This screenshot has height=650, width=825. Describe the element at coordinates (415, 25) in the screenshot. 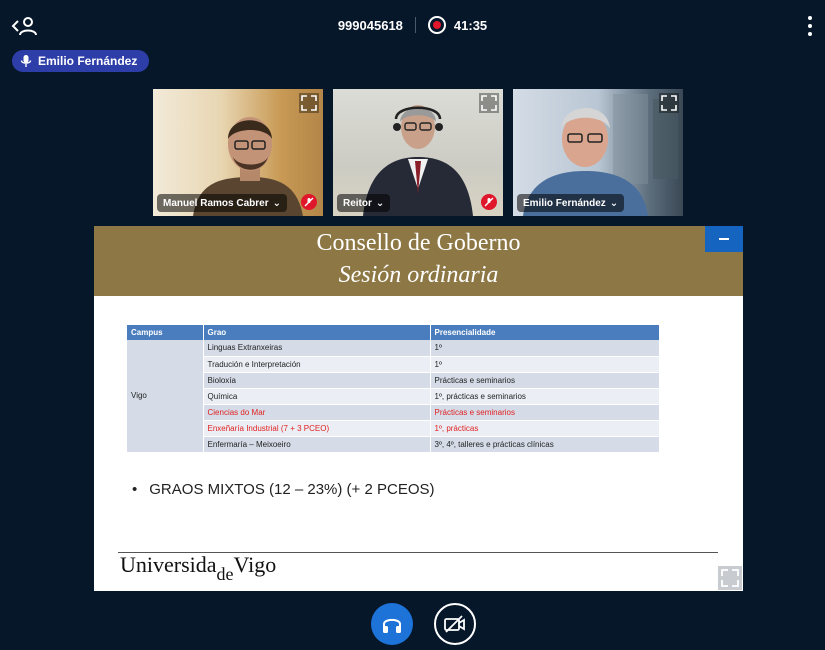

I see `separator` at that location.